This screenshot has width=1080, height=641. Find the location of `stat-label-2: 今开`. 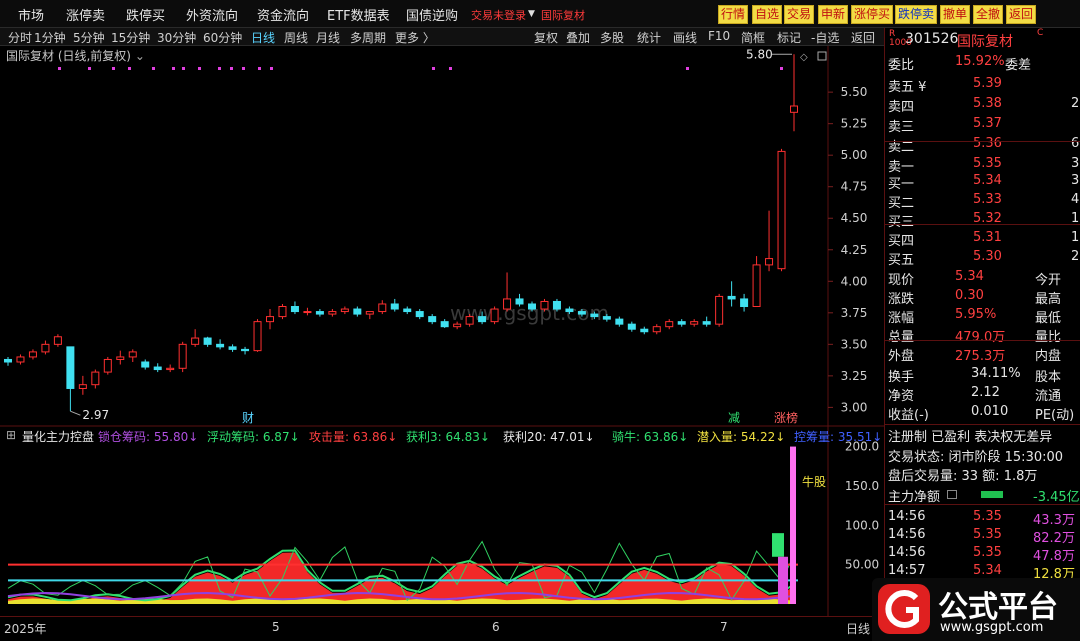

stat-label-2: 今开 is located at coordinates (1048, 280).